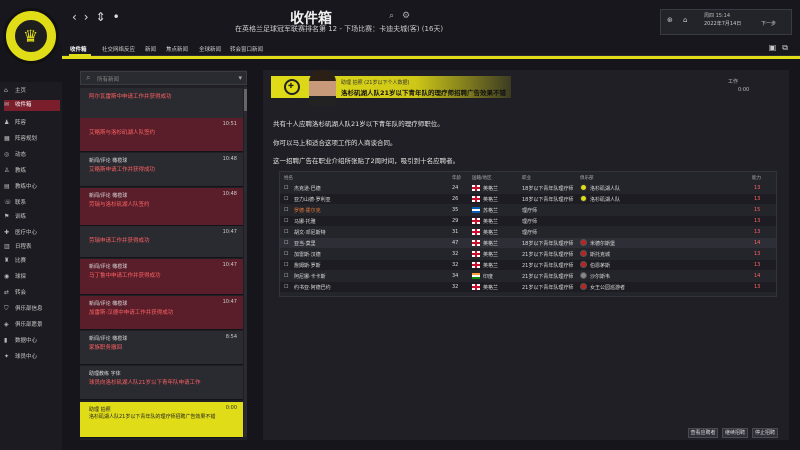 This screenshot has width=800, height=450. What do you see at coordinates (32, 155) in the screenshot?
I see `sidebar-item-dynamics: ◎ 动态` at bounding box center [32, 155].